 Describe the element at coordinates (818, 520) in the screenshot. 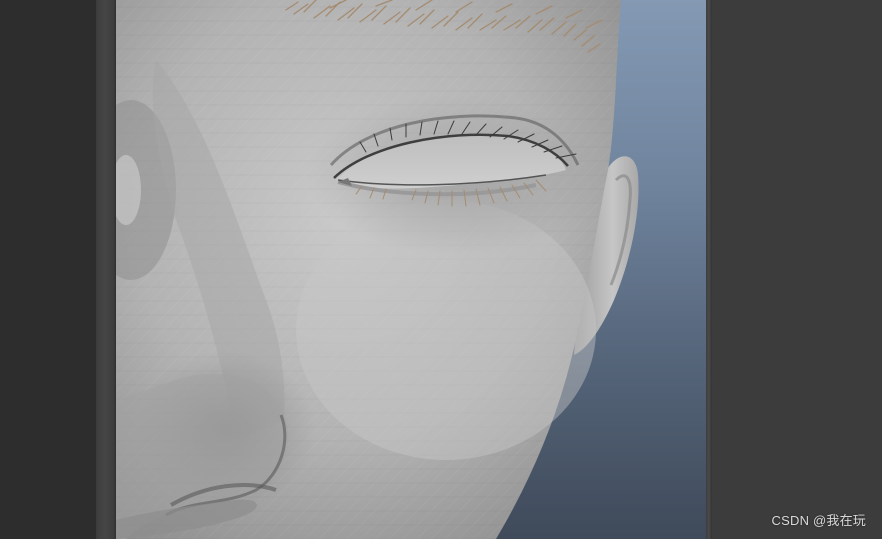

I see `watermark-text: CSDN @我在玩` at that location.